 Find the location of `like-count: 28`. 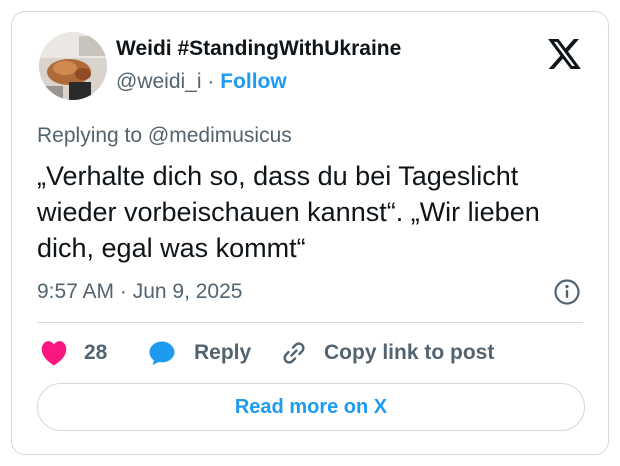

like-count: 28 is located at coordinates (96, 352).